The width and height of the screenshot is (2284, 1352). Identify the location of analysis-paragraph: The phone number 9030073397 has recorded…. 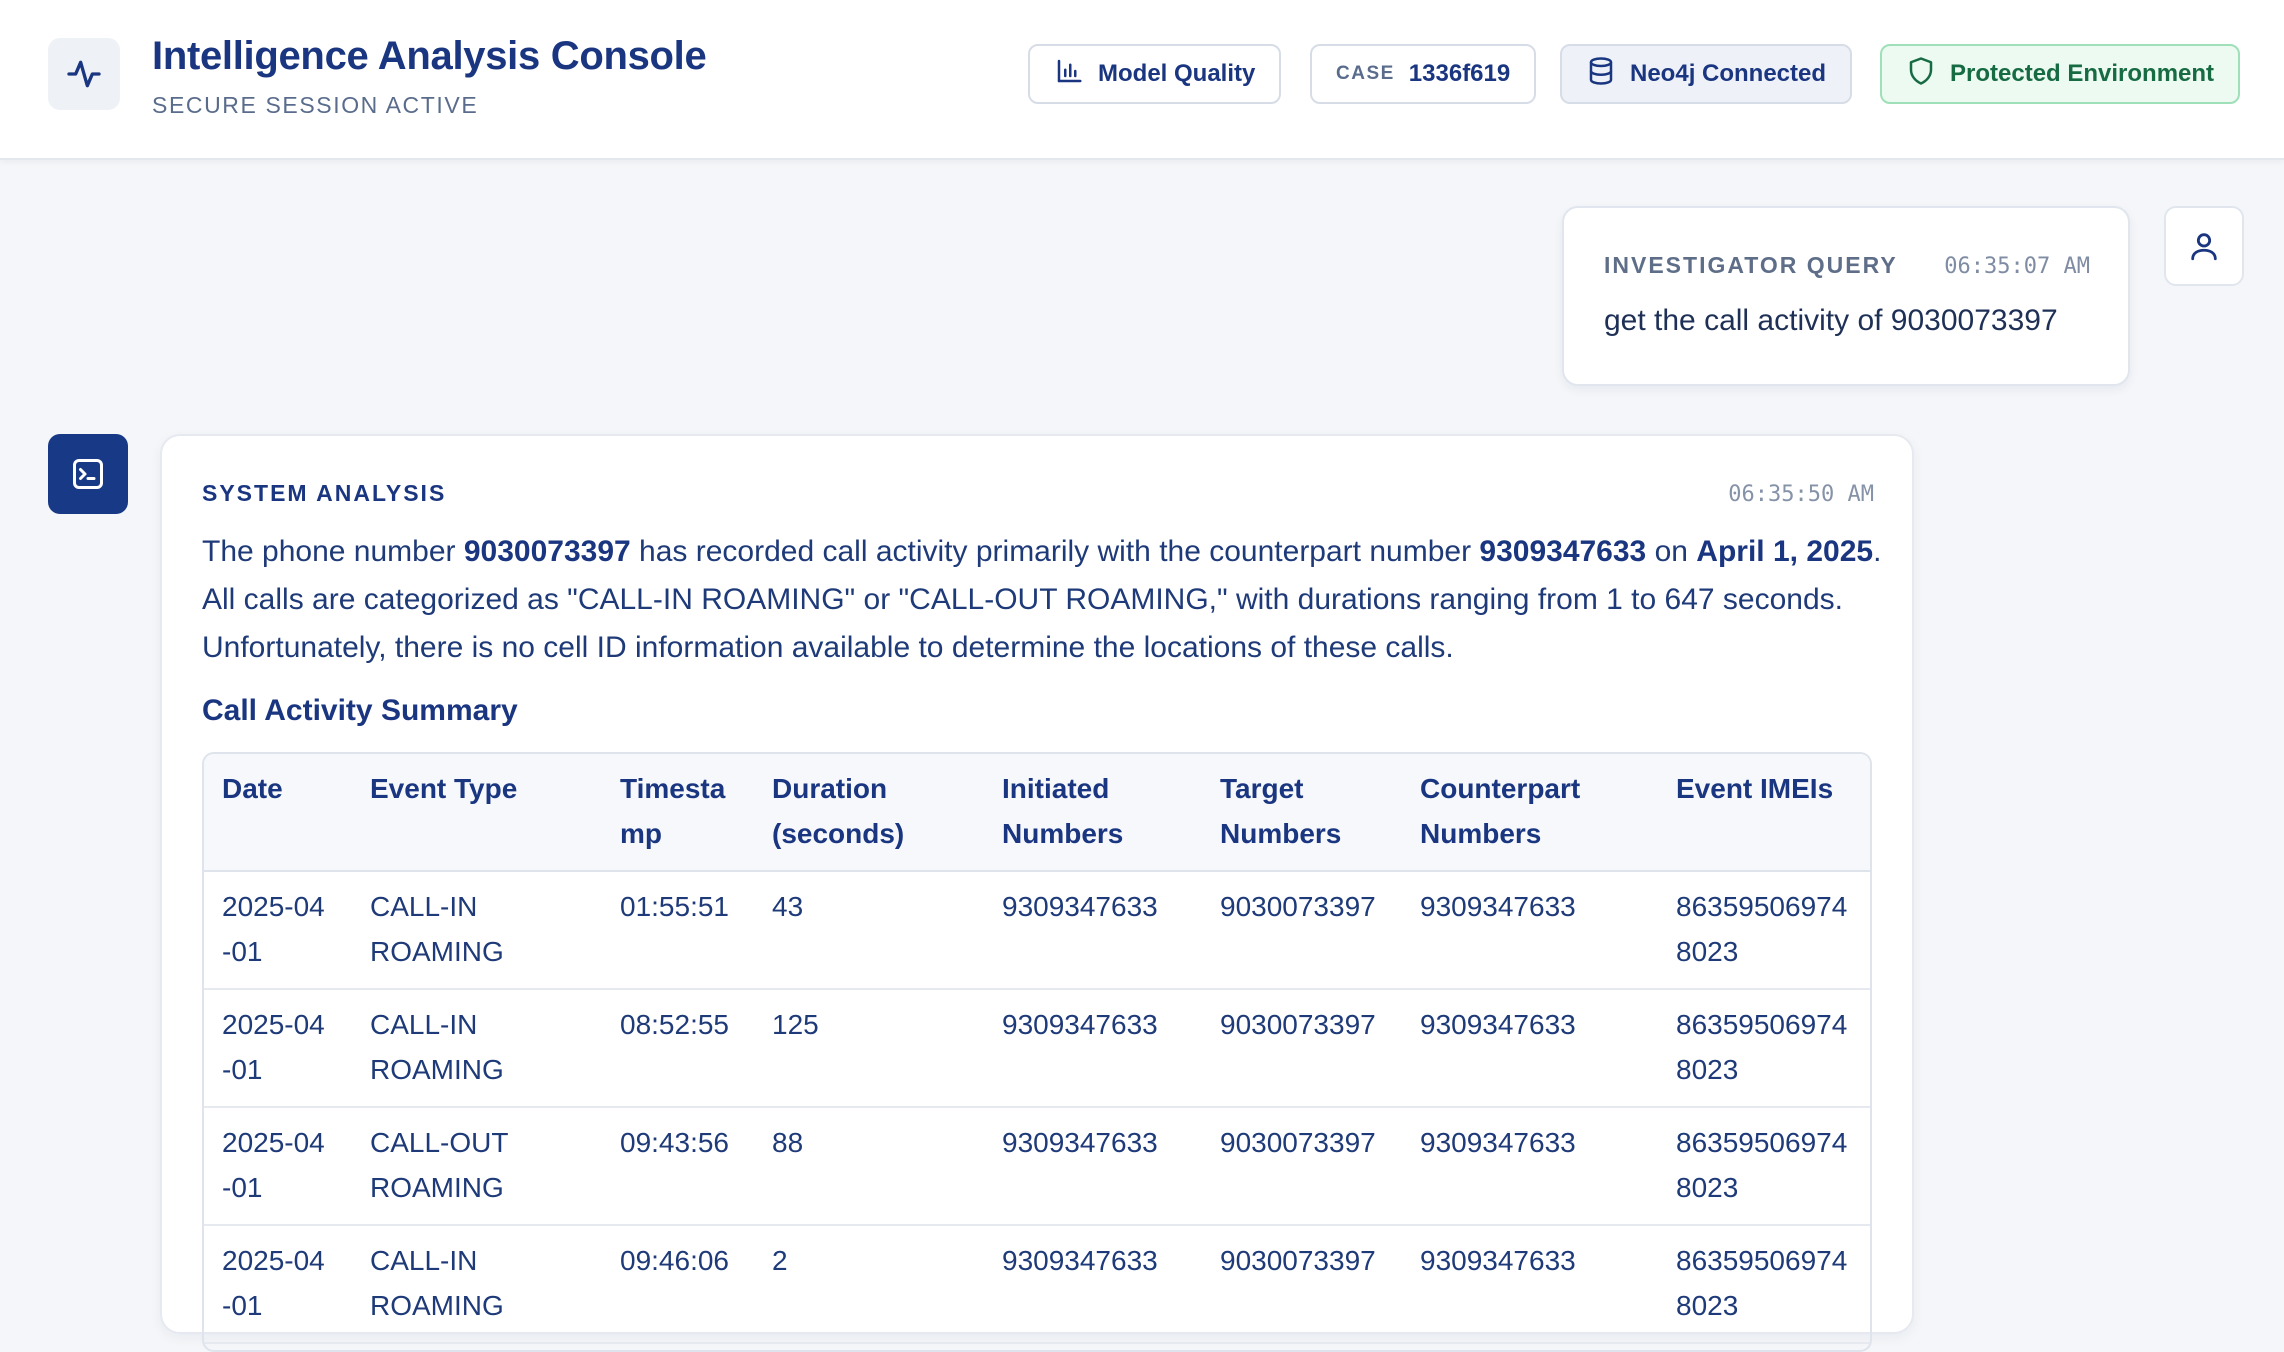
(1042, 600).